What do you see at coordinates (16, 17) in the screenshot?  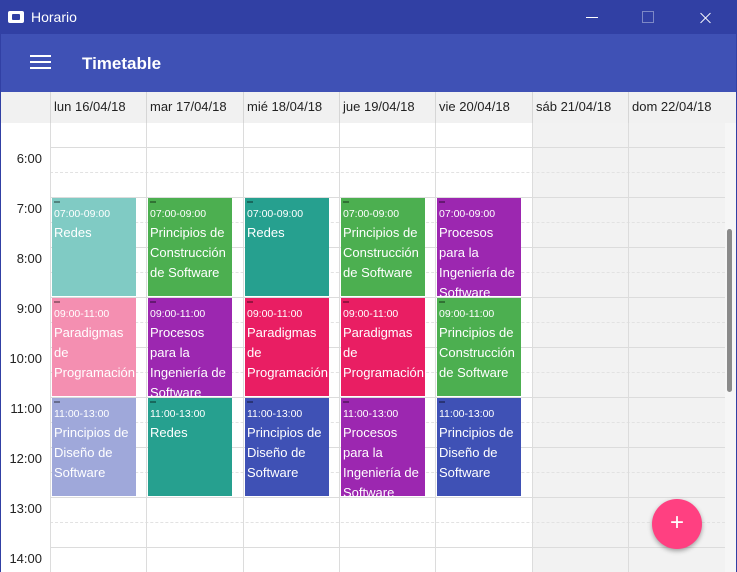 I see `app-icon` at bounding box center [16, 17].